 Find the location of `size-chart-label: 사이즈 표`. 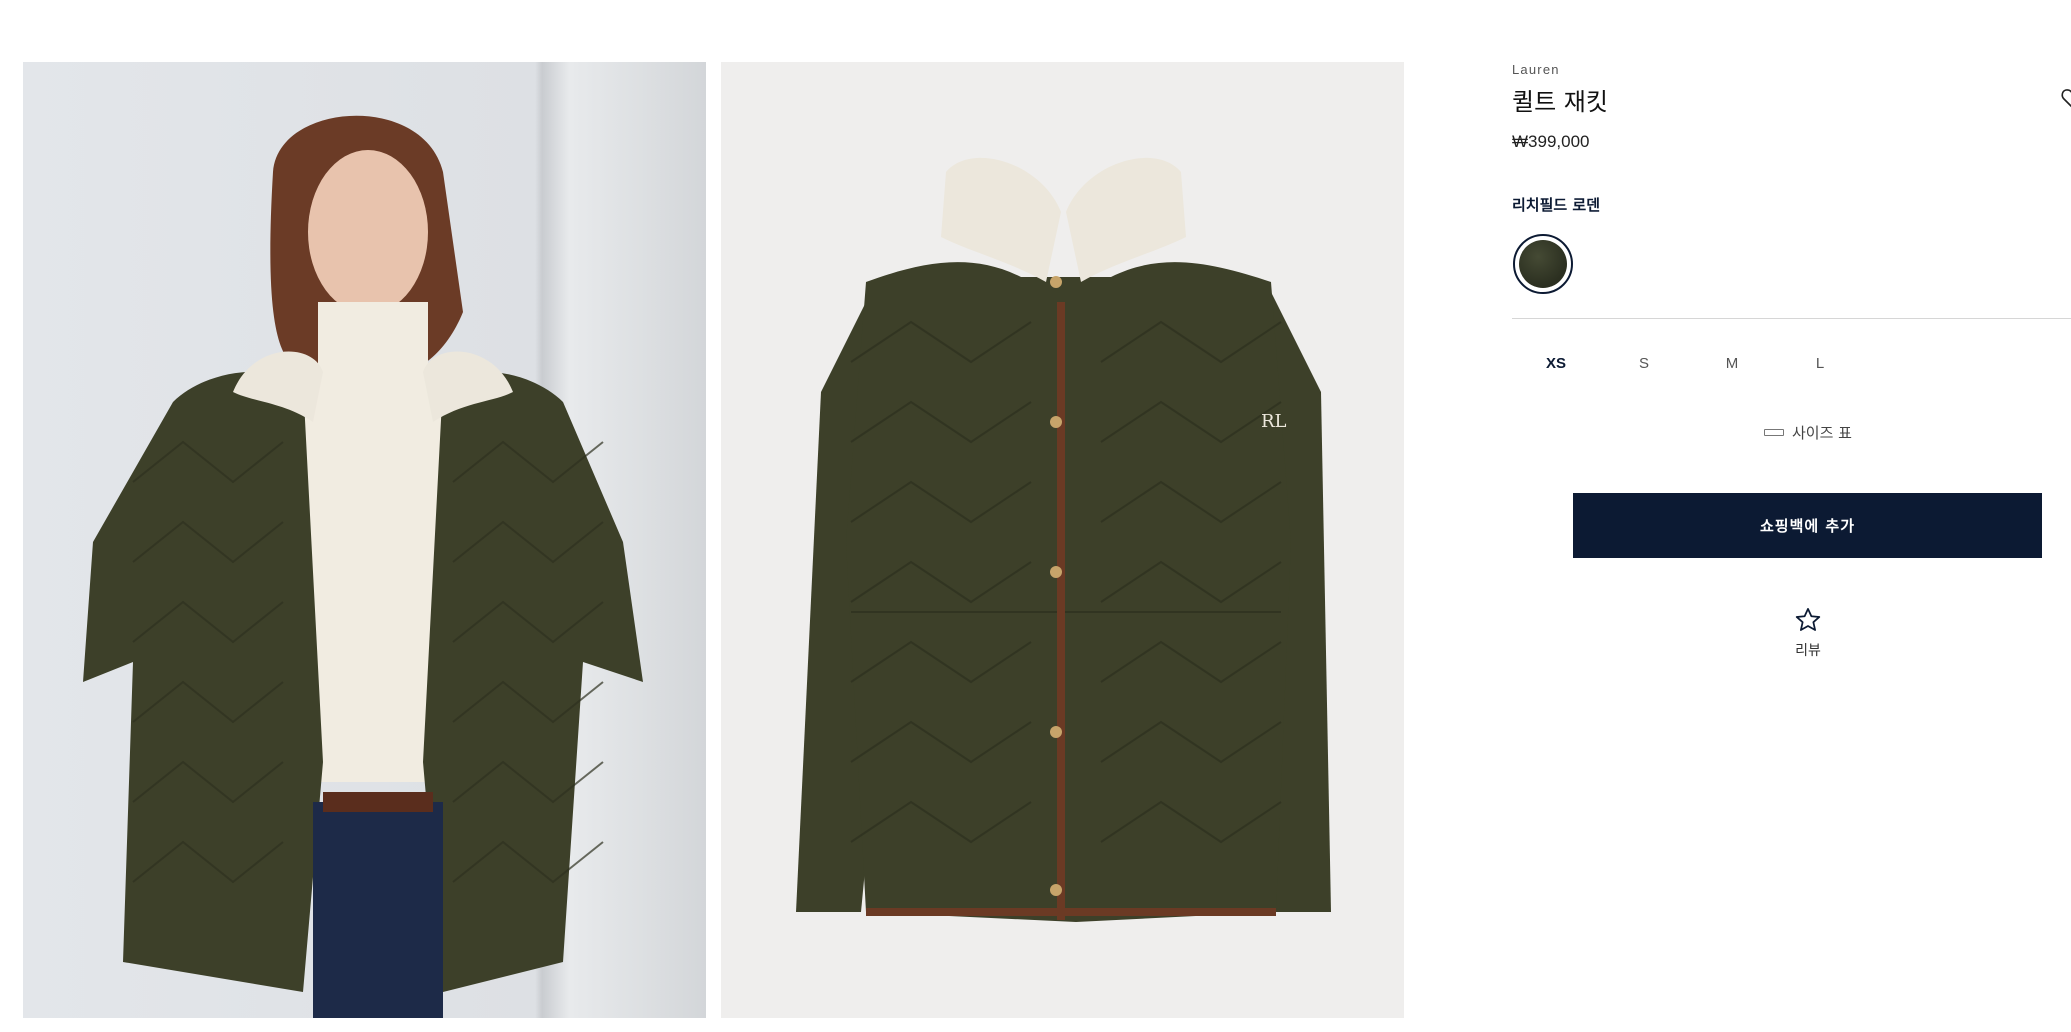

size-chart-label: 사이즈 표 is located at coordinates (1822, 433).